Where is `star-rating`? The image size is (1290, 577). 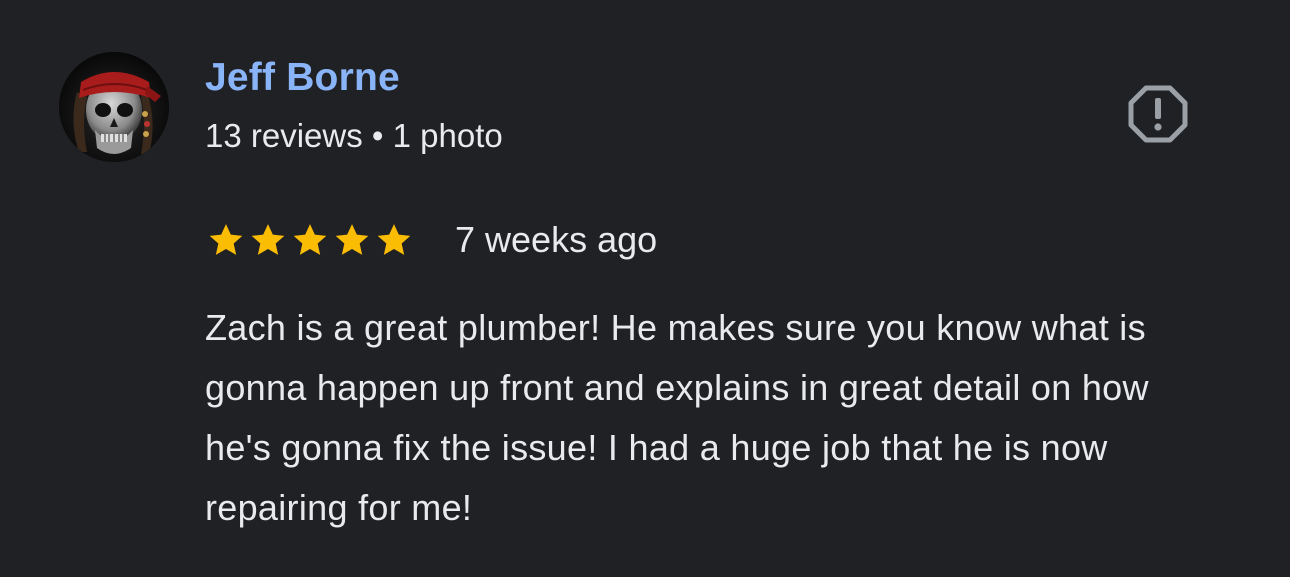
star-rating is located at coordinates (310, 240).